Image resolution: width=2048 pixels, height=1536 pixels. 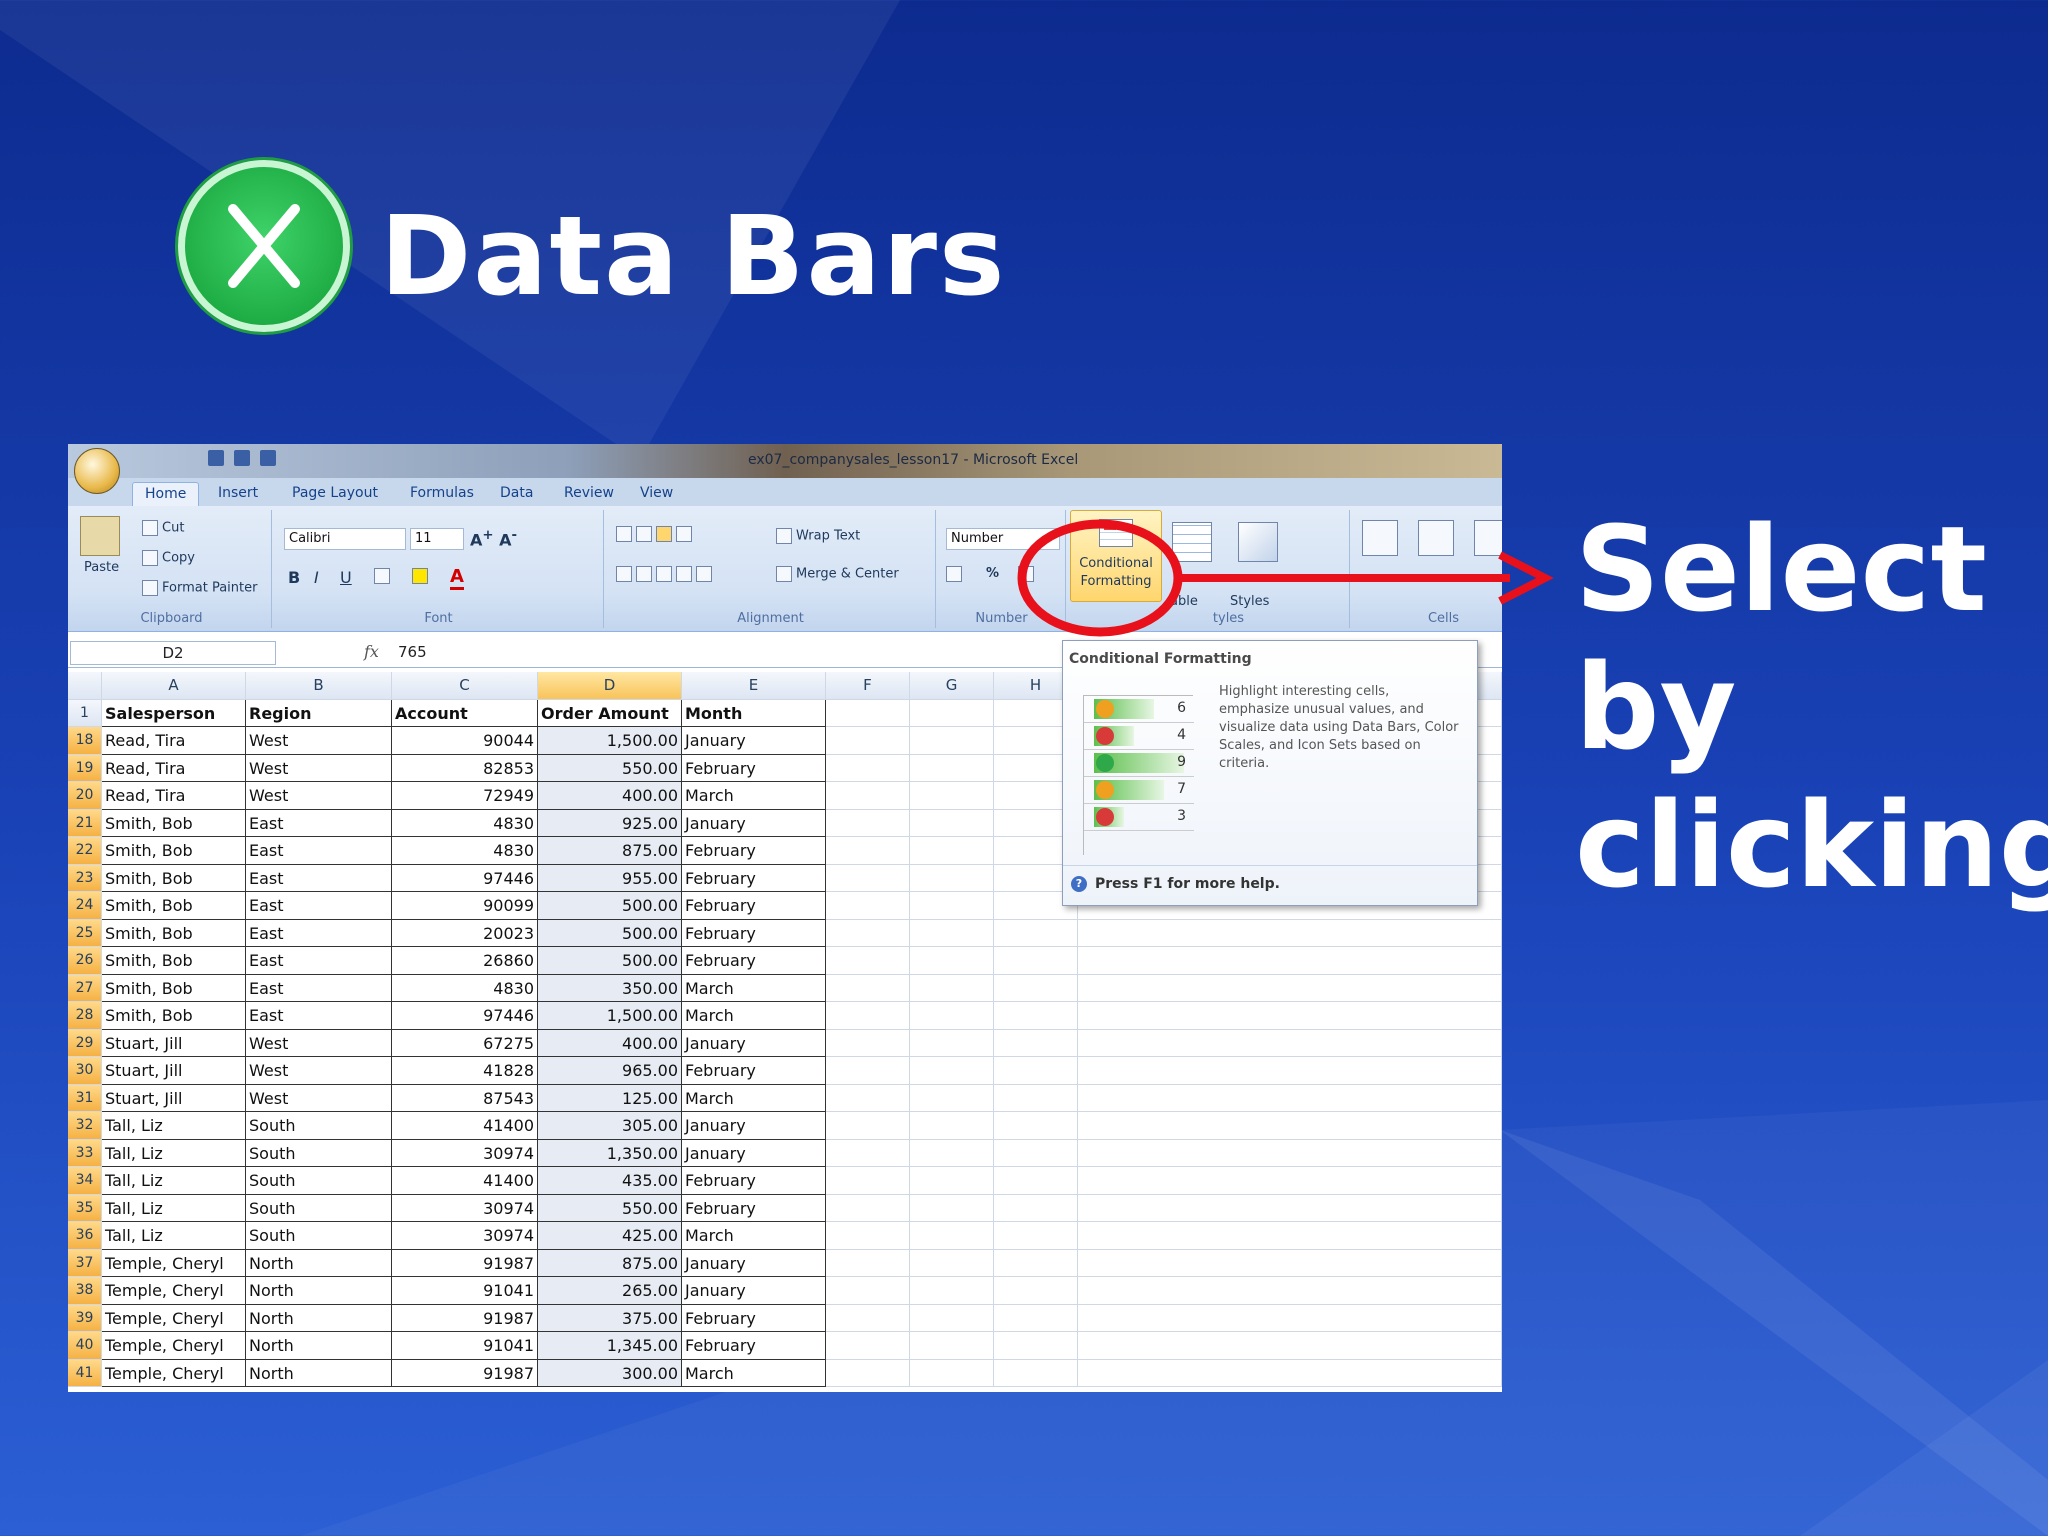 What do you see at coordinates (457, 578) in the screenshot?
I see `font-color-button: A` at bounding box center [457, 578].